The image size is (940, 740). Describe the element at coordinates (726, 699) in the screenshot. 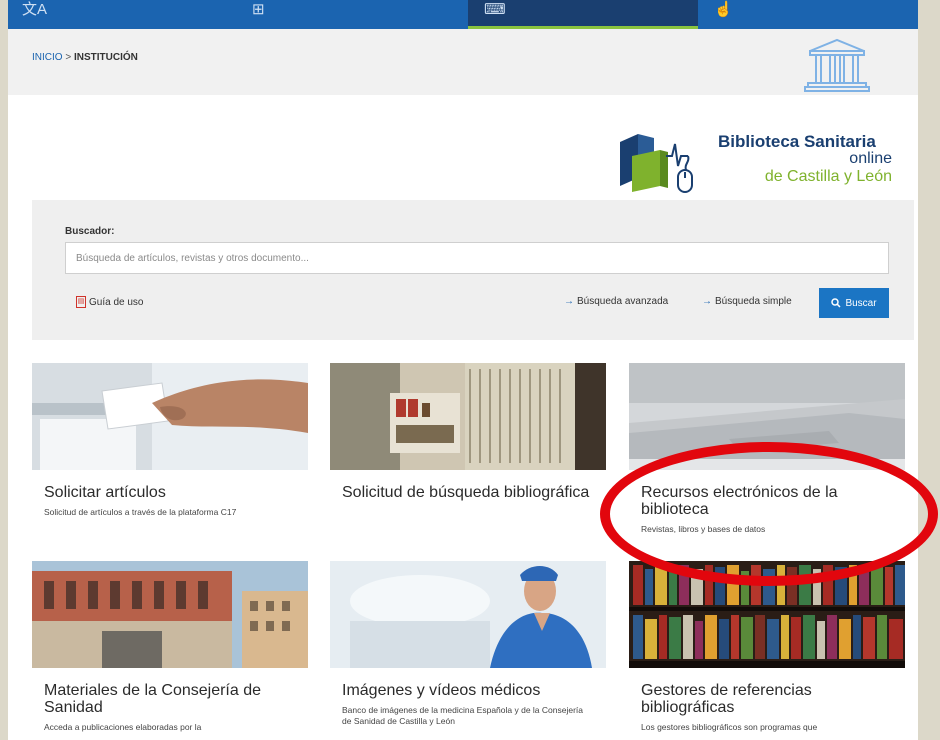

I see `card-title: Gestores de referencias bibliográficas` at that location.